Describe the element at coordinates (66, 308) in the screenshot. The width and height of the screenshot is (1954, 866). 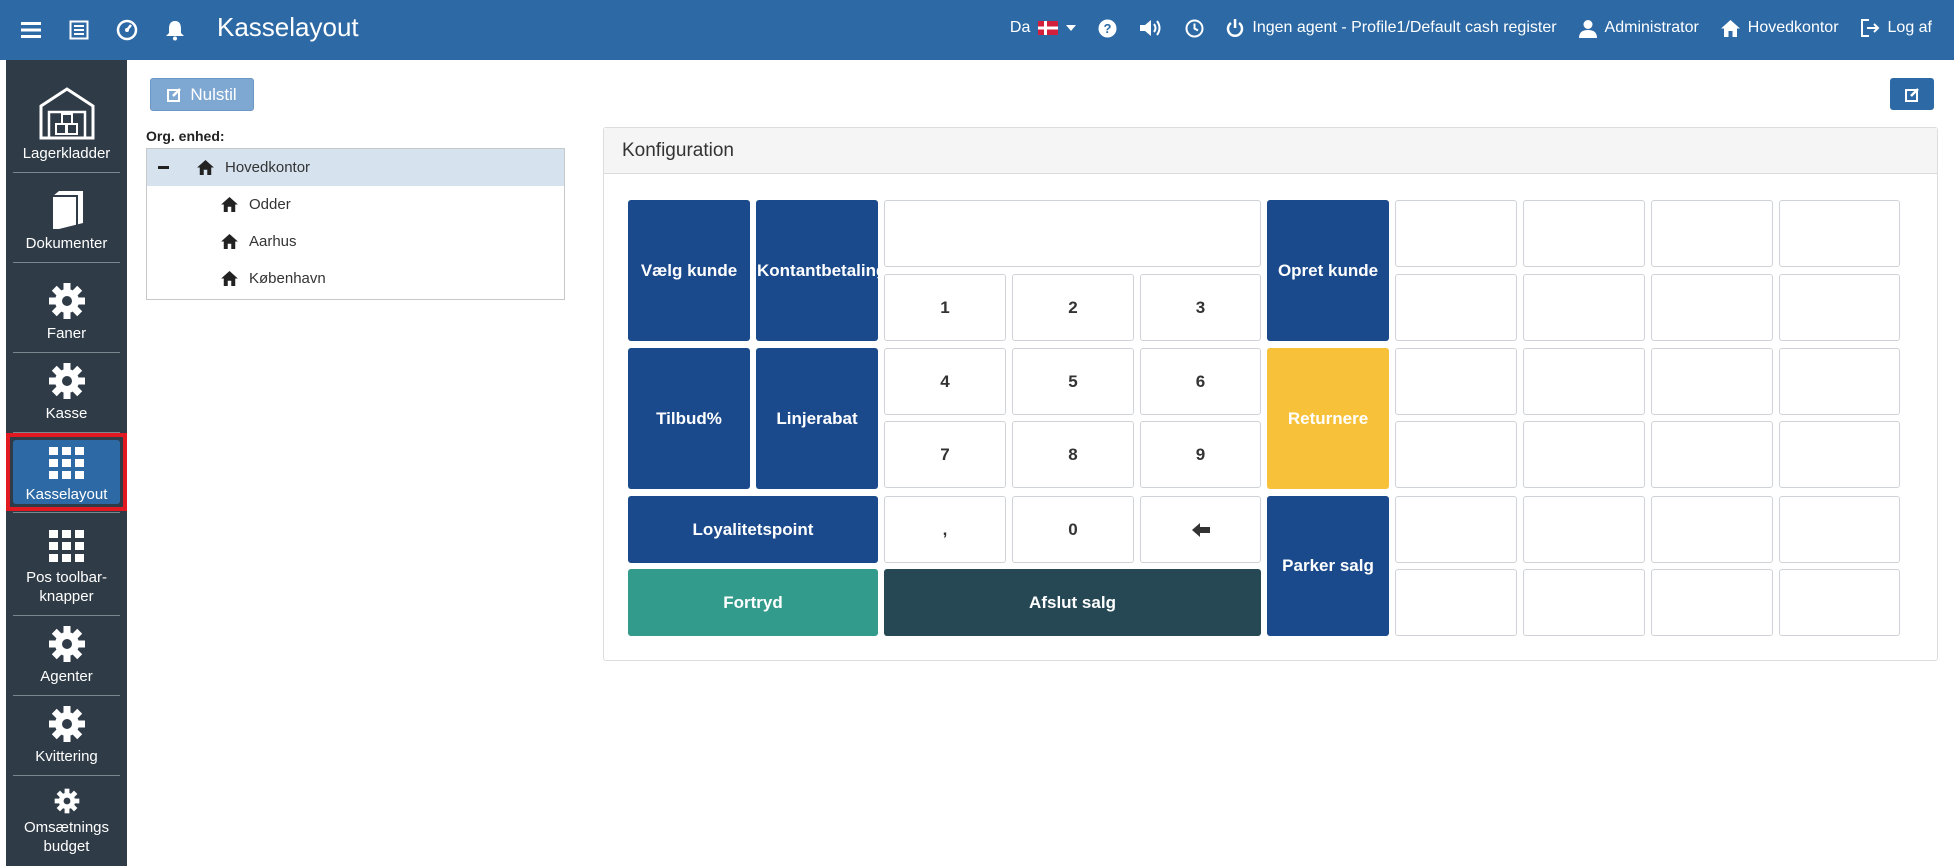
I see `sidebar-item-faner: Faner` at that location.